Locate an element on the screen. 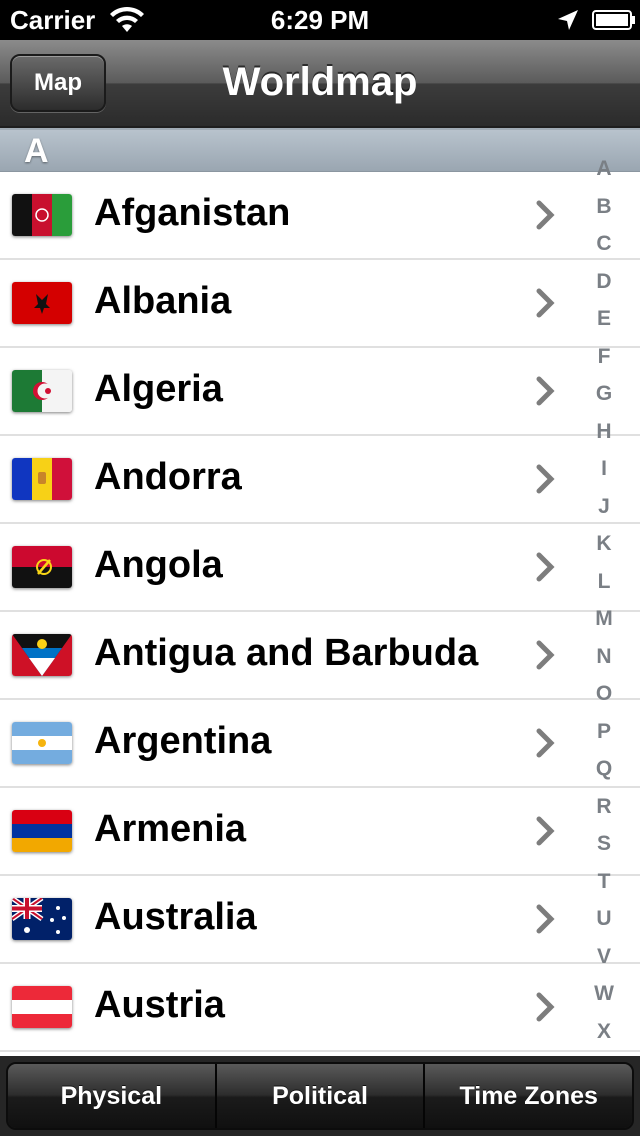 Image resolution: width=640 pixels, height=1136 pixels. argentina-flag-icon is located at coordinates (42, 743).